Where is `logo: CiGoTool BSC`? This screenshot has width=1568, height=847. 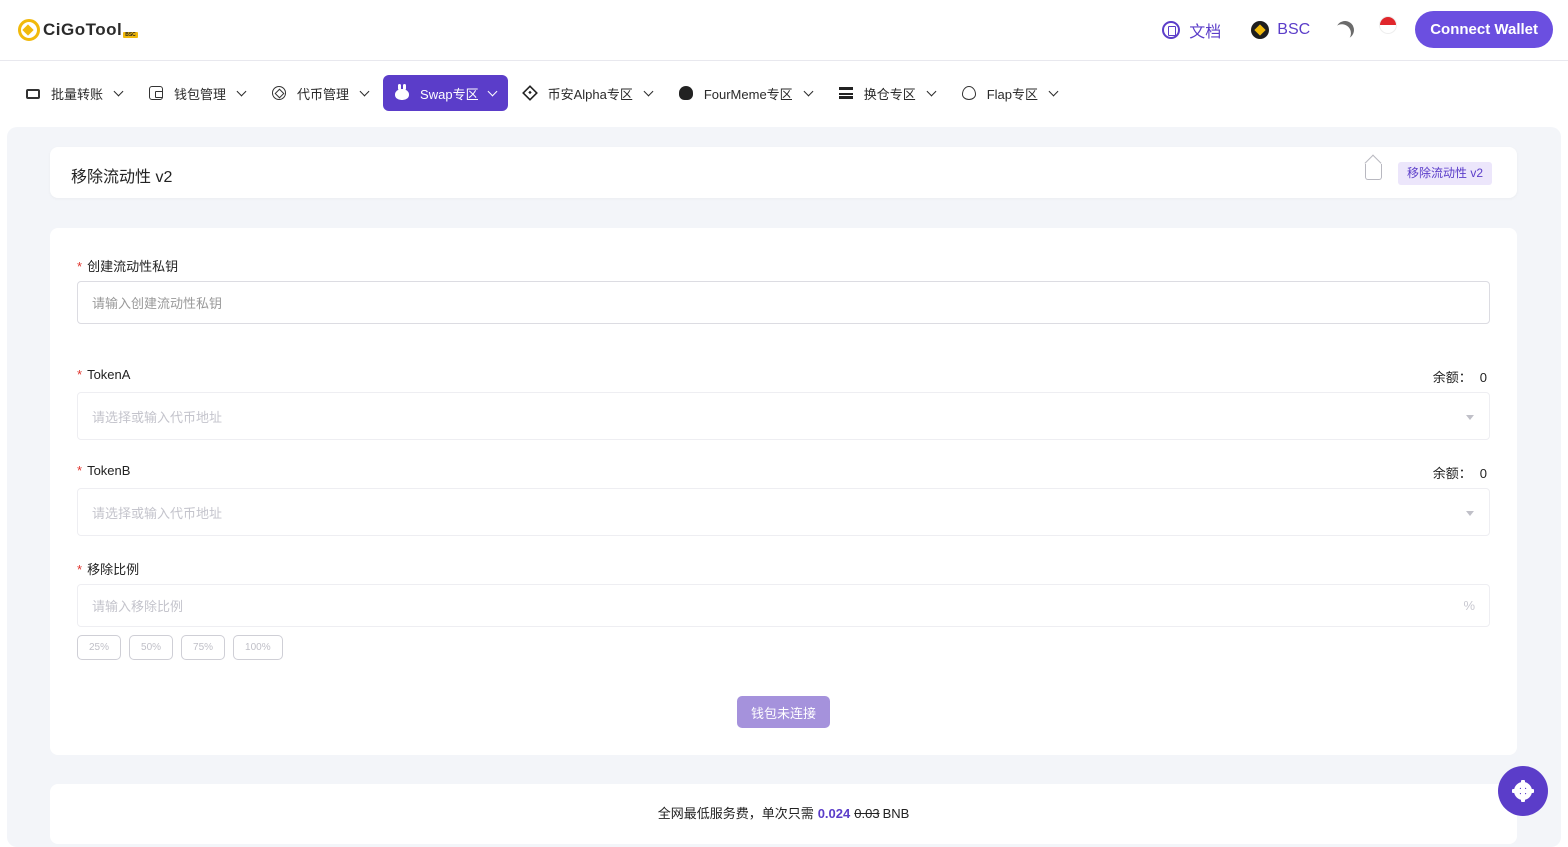
logo: CiGoTool BSC is located at coordinates (78, 30).